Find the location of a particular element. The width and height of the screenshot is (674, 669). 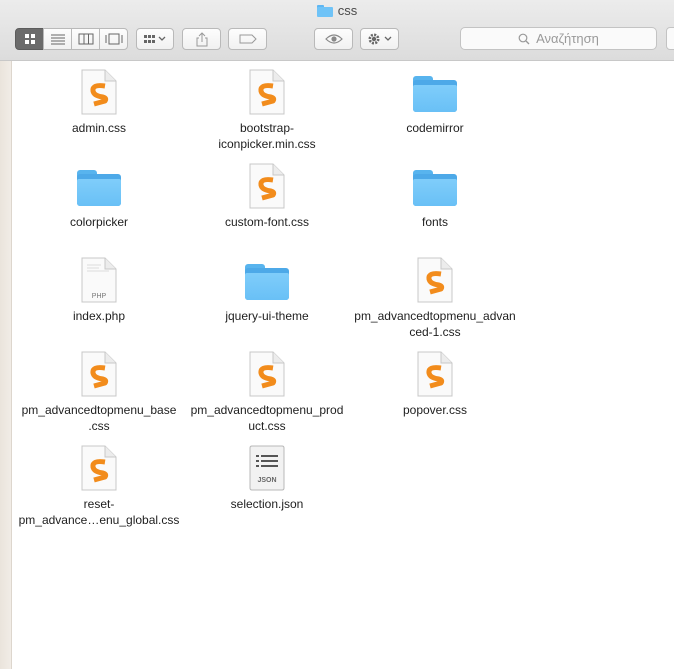

file-name: admin.css is located at coordinates (99, 128).